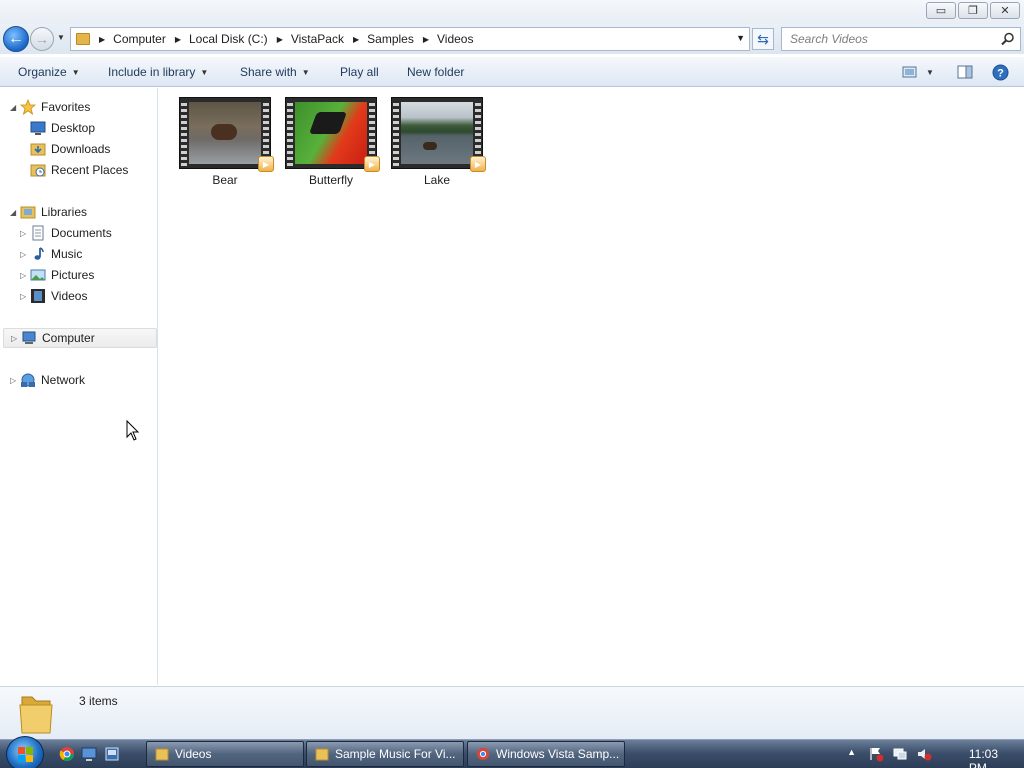  I want to click on desktop-icon, so click(38, 128).